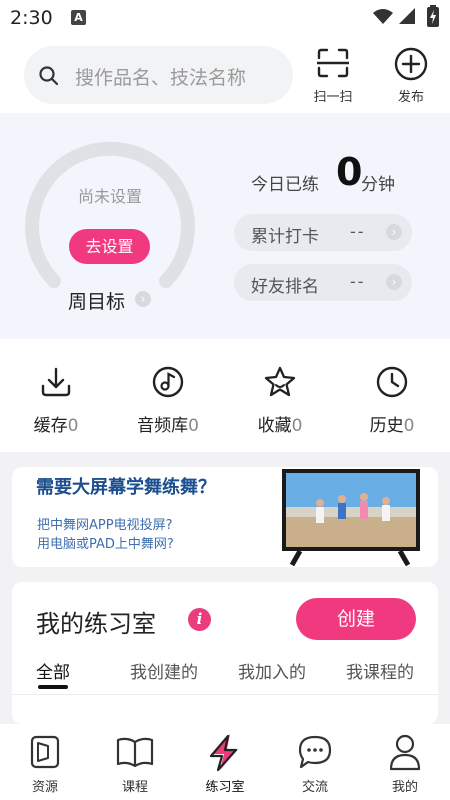 Image resolution: width=450 pixels, height=800 pixels. Describe the element at coordinates (433, 16) in the screenshot. I see `battery-charging-icon` at that location.